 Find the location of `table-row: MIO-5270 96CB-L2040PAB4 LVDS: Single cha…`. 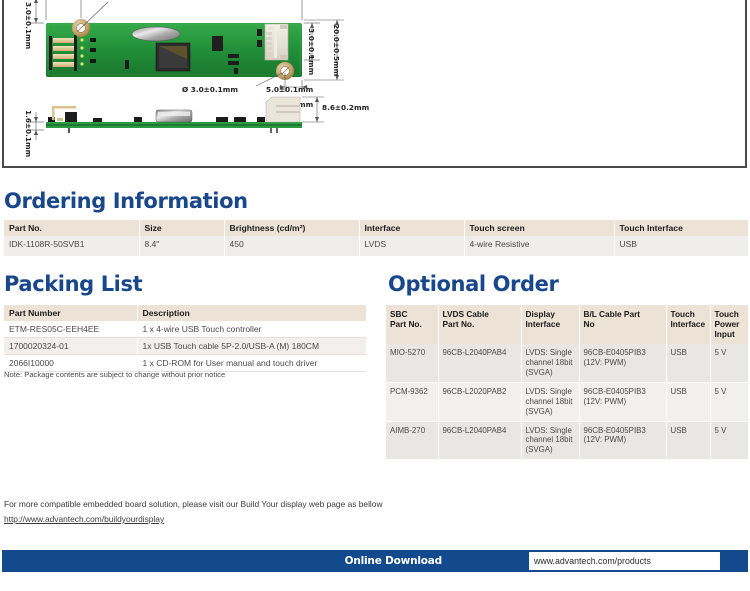

table-row: MIO-5270 96CB-L2040PAB4 LVDS: Single cha… is located at coordinates (567, 363).